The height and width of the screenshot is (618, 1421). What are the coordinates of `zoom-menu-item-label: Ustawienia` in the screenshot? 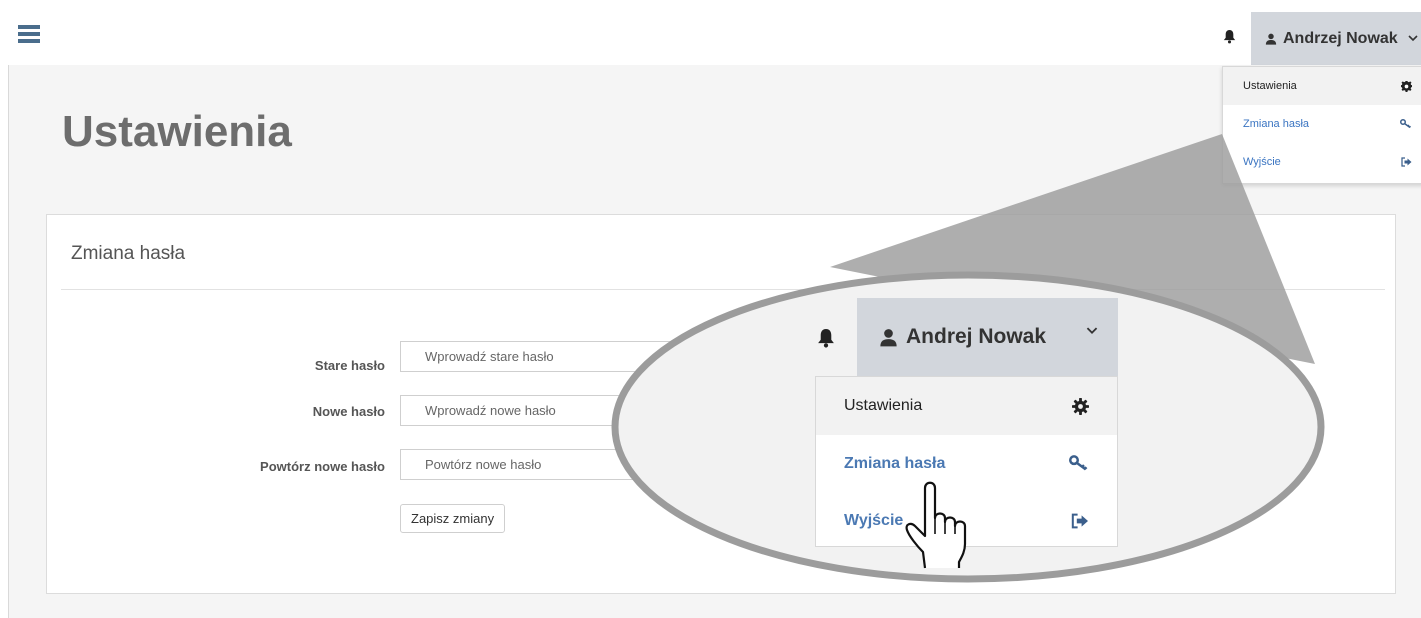 It's located at (883, 405).